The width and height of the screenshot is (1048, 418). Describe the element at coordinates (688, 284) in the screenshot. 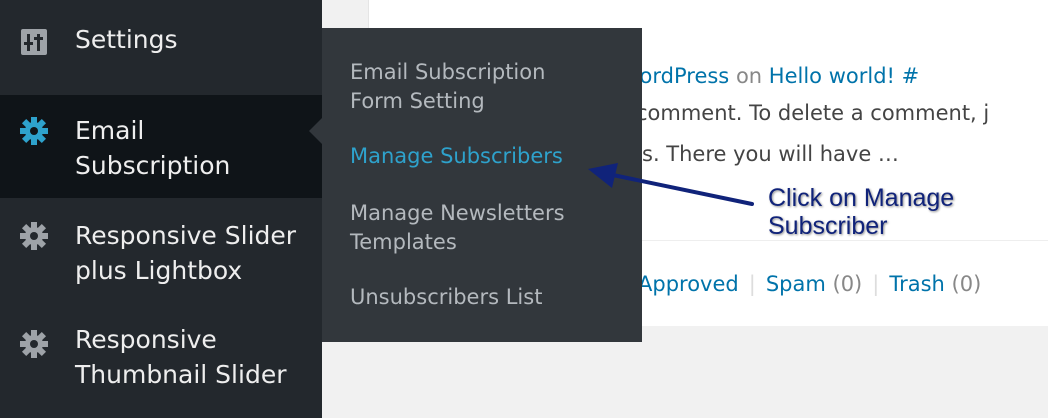

I see `filter-approved-link: Approved` at that location.